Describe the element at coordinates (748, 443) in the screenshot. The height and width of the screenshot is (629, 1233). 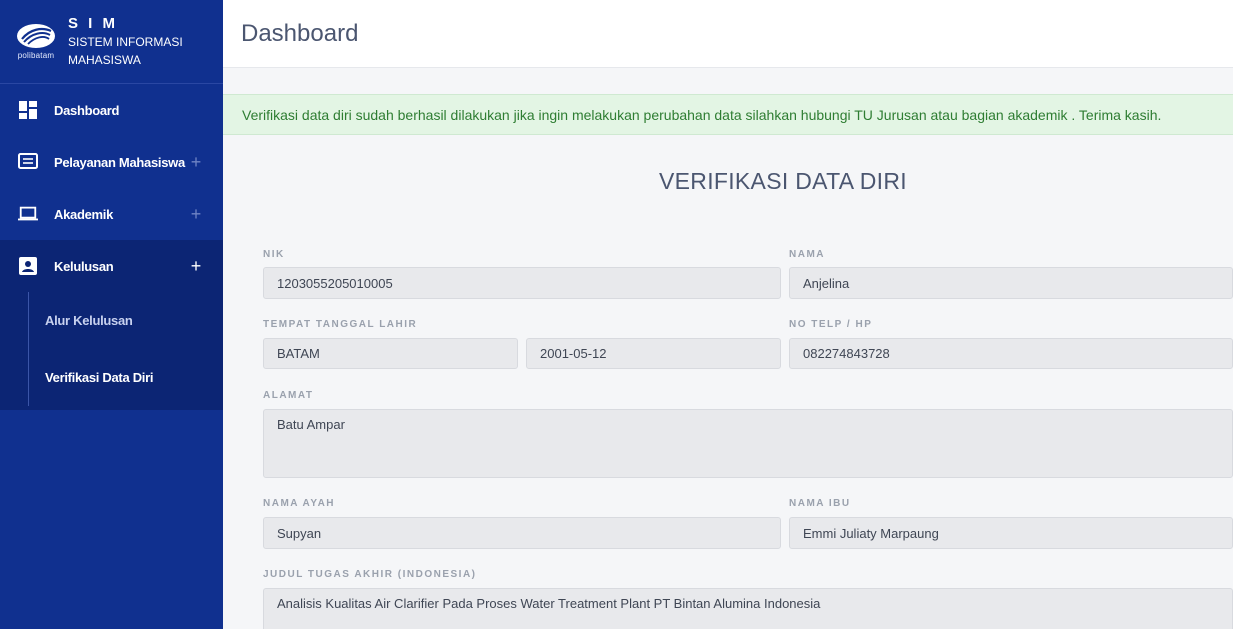
I see `alamat-field: Batu Ampar` at that location.